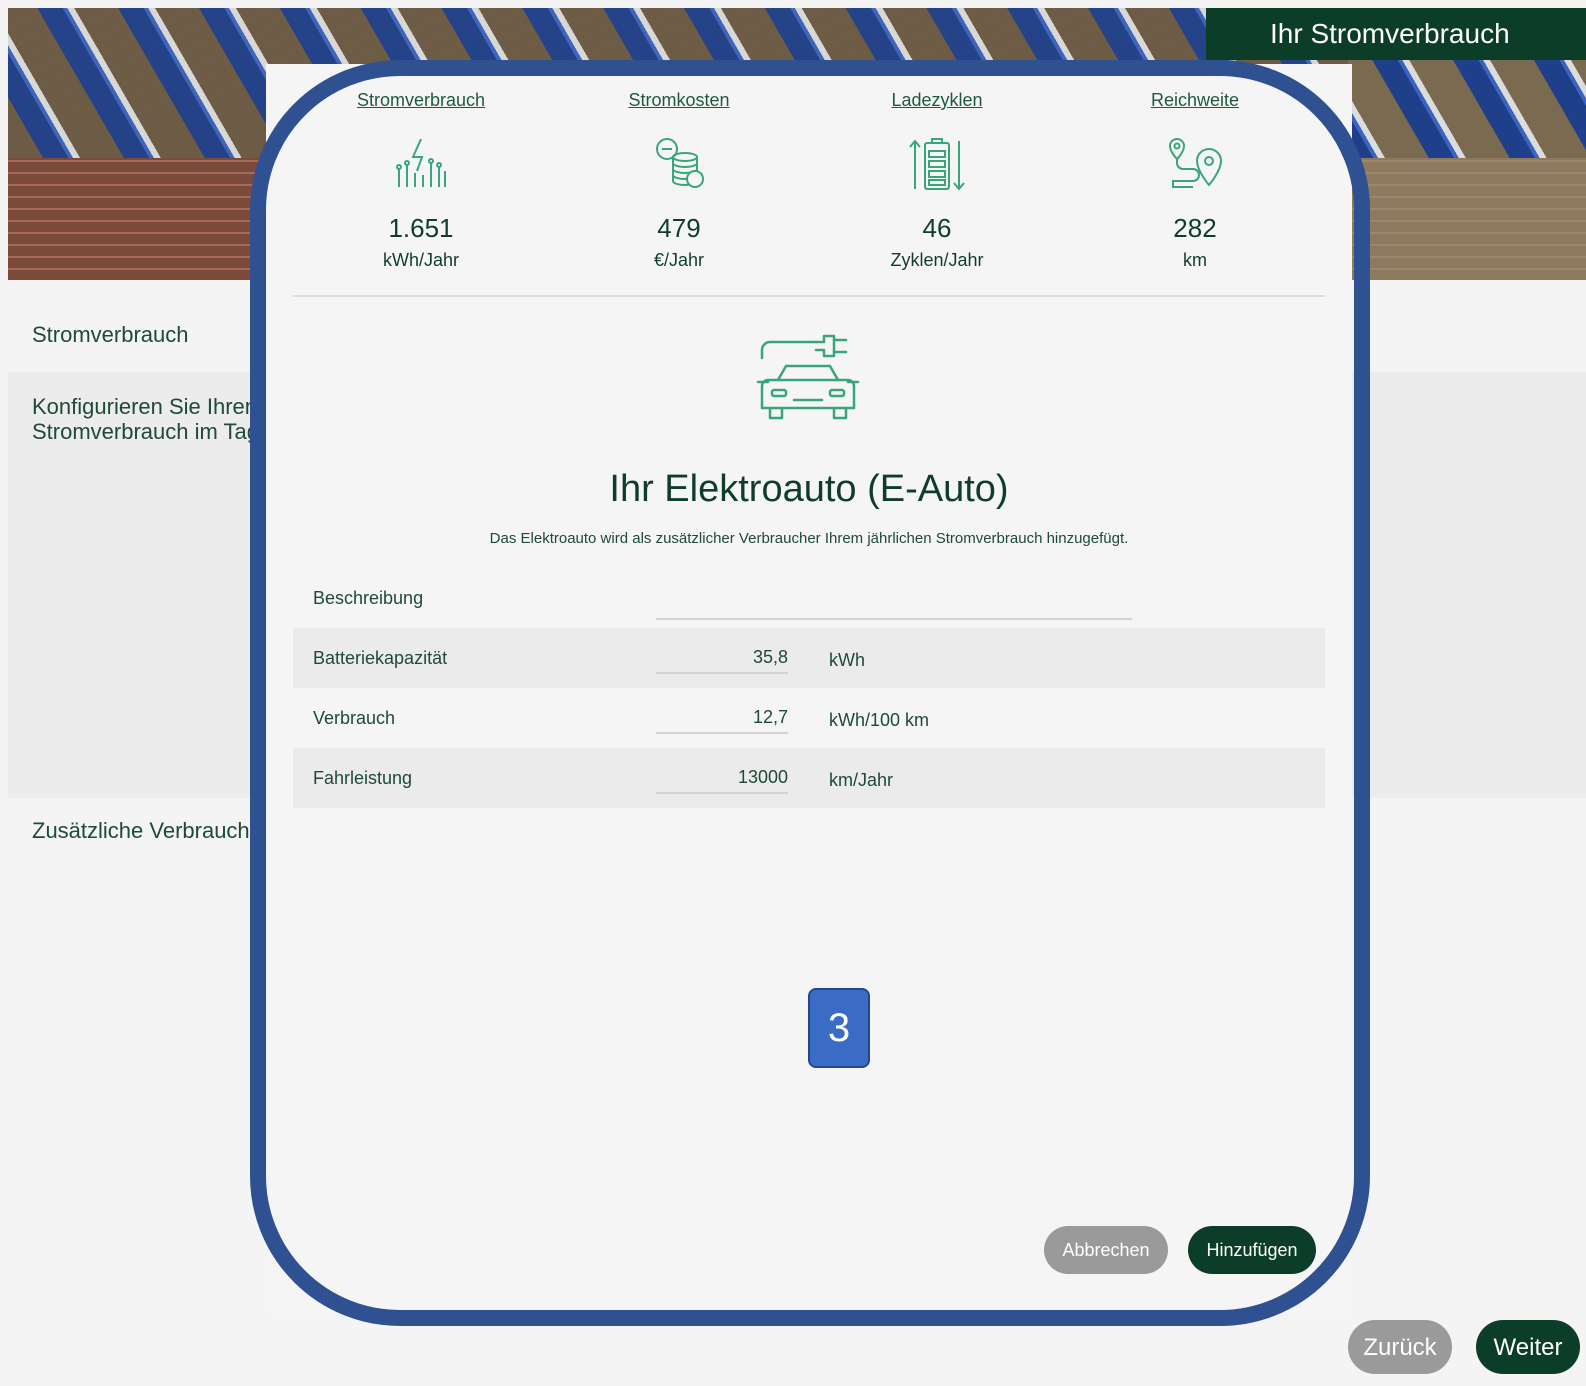 The image size is (1586, 1386). Describe the element at coordinates (1528, 1347) in the screenshot. I see `next-button: Weiter` at that location.